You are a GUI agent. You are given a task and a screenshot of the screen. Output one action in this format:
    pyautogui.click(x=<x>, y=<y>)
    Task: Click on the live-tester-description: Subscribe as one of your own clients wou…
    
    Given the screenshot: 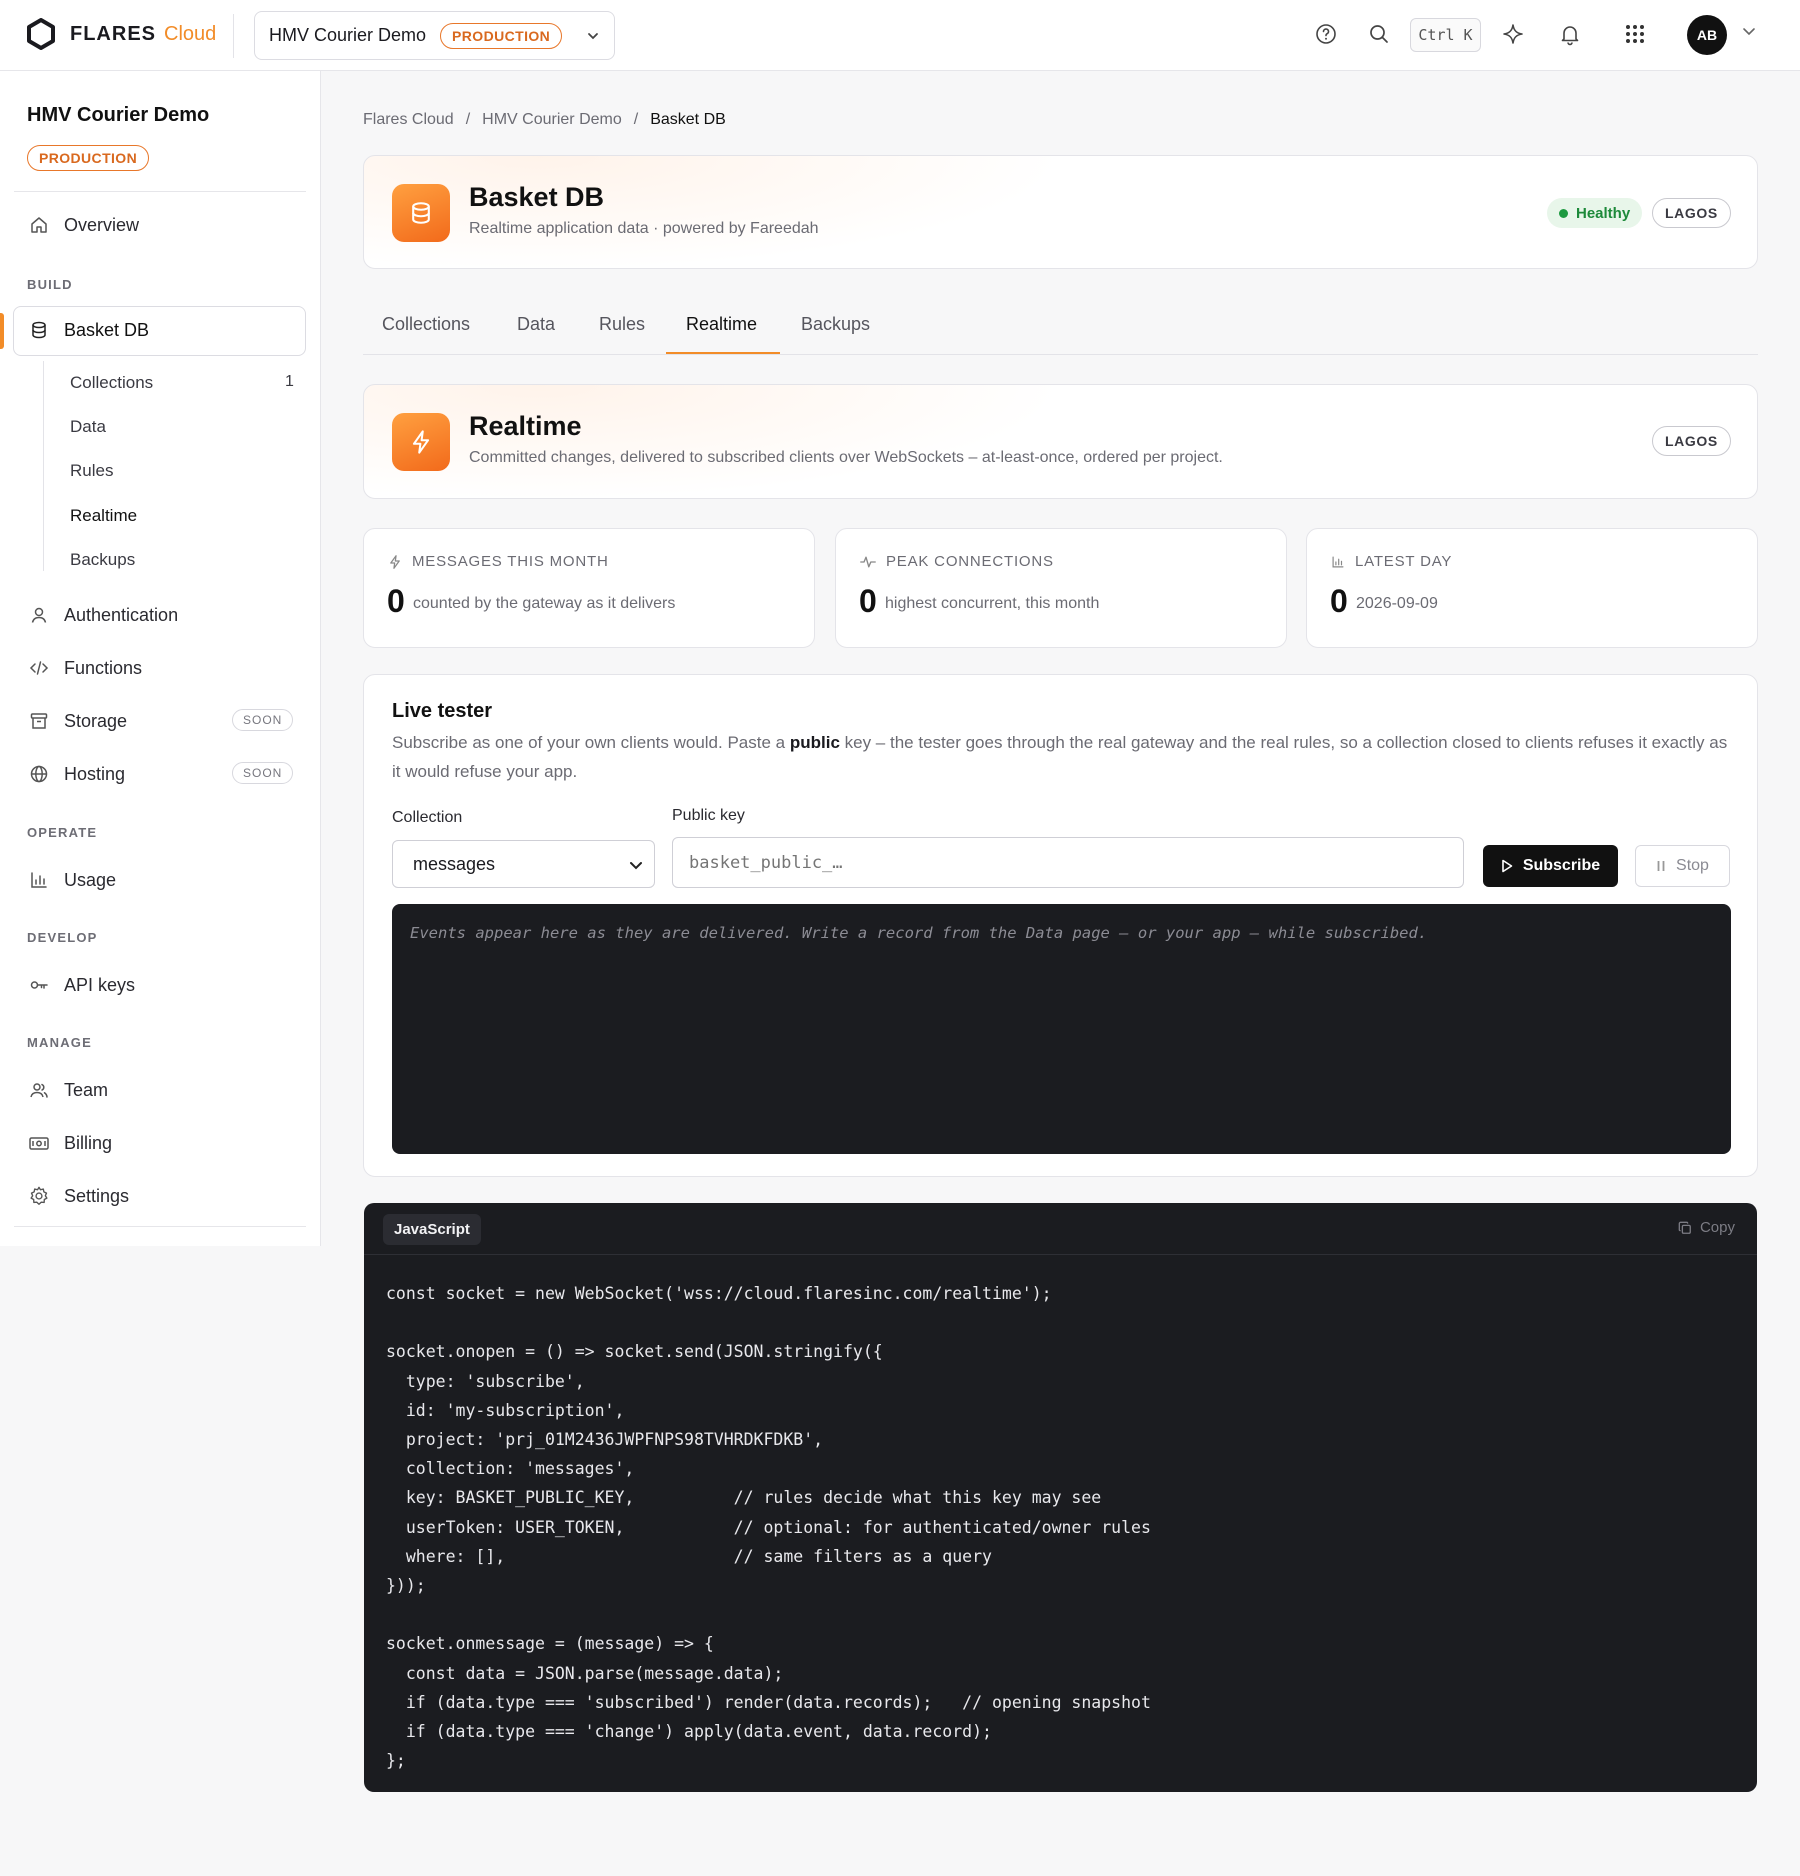 What is the action you would take?
    pyautogui.click(x=1060, y=757)
    